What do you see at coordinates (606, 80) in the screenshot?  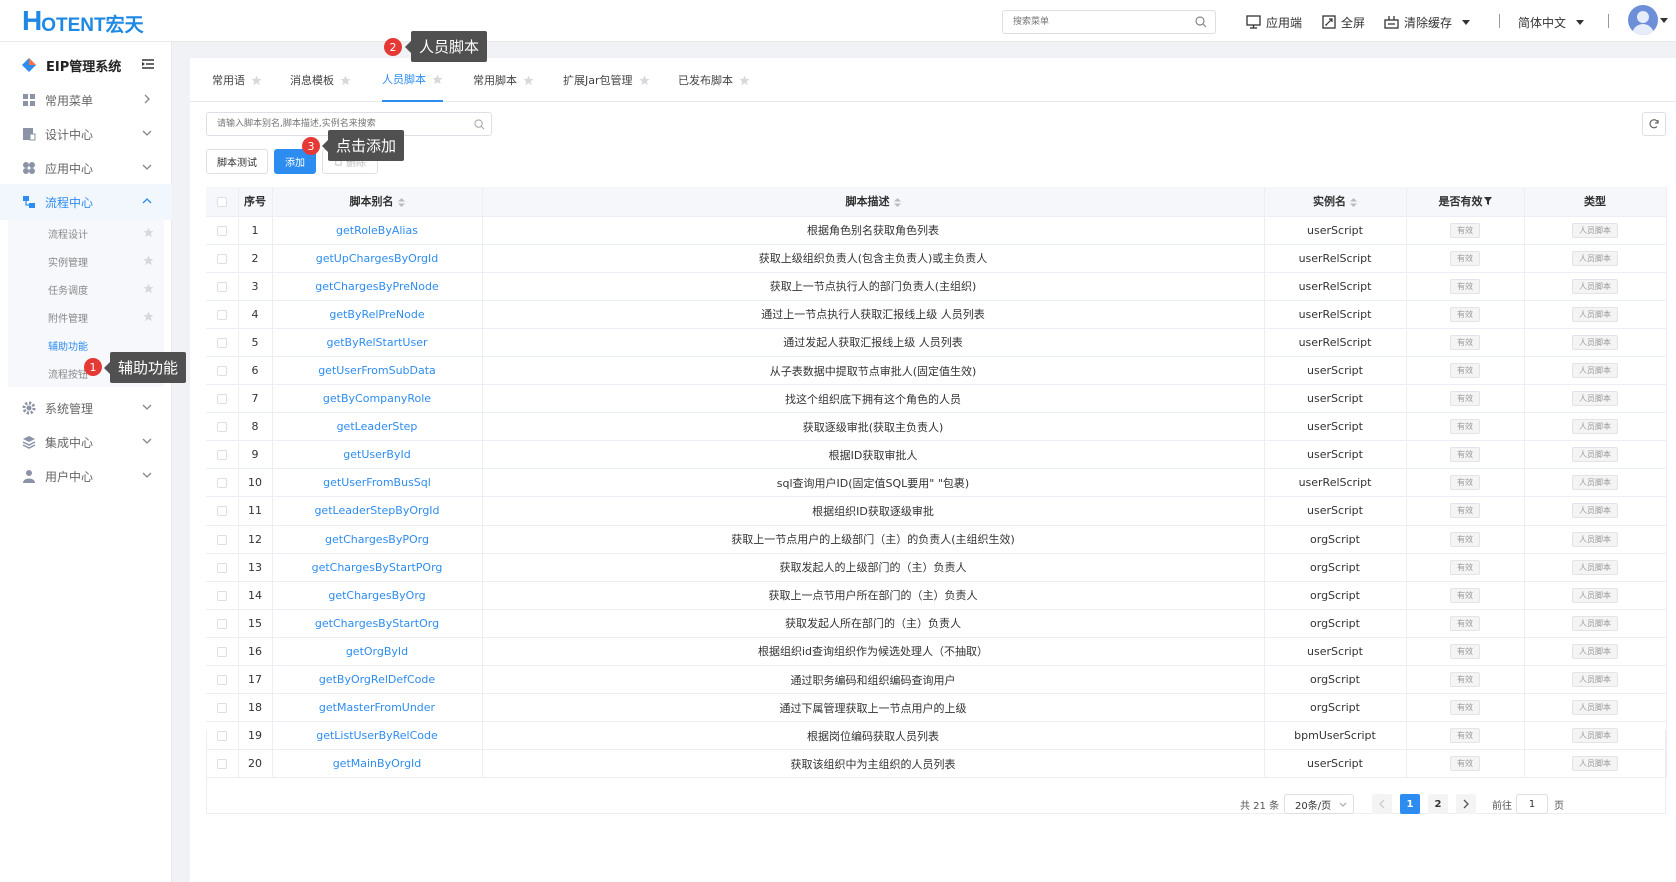 I see `tab-jar-manage: 扩展Jar包管理` at bounding box center [606, 80].